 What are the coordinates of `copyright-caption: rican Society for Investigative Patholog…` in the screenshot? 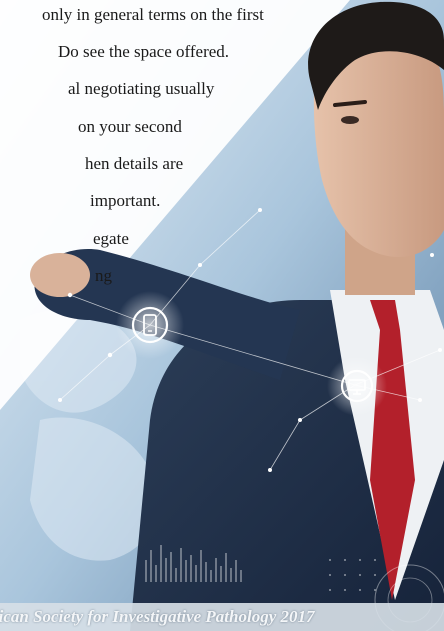 It's located at (222, 617).